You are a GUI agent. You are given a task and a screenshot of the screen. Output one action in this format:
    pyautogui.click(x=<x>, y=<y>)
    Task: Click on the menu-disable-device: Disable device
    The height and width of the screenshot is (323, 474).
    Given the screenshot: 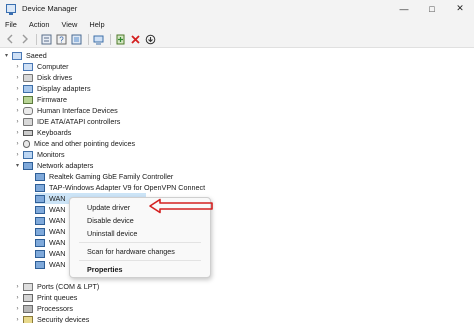 What is the action you would take?
    pyautogui.click(x=110, y=220)
    